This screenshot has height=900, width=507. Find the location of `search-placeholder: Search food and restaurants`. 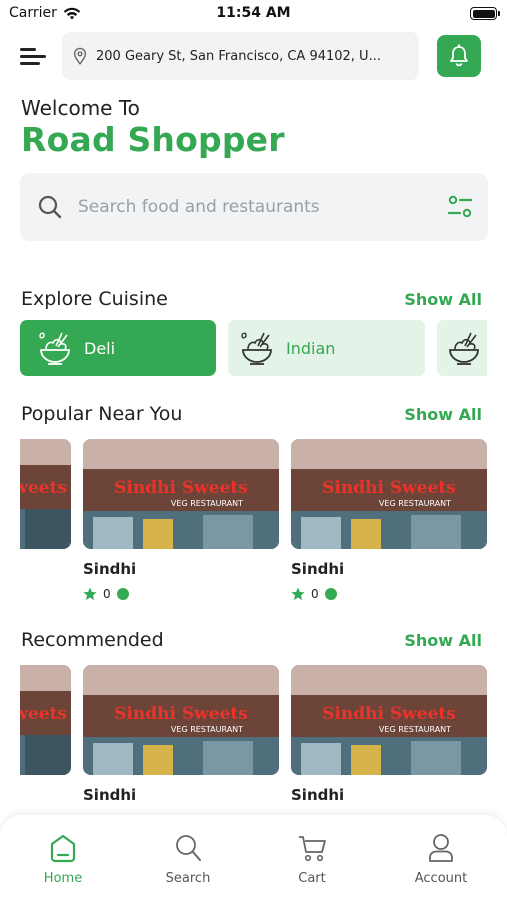

search-placeholder: Search food and restaurants is located at coordinates (199, 207).